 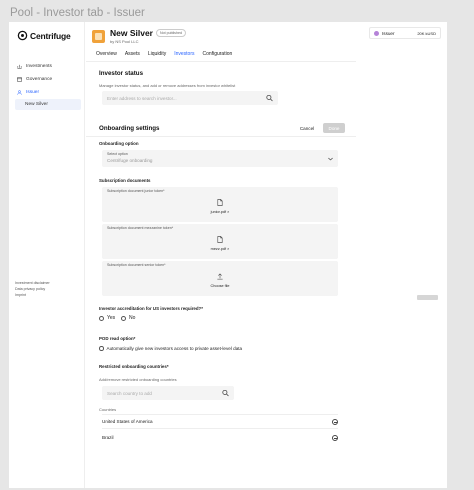 I want to click on upload-icon, so click(x=220, y=276).